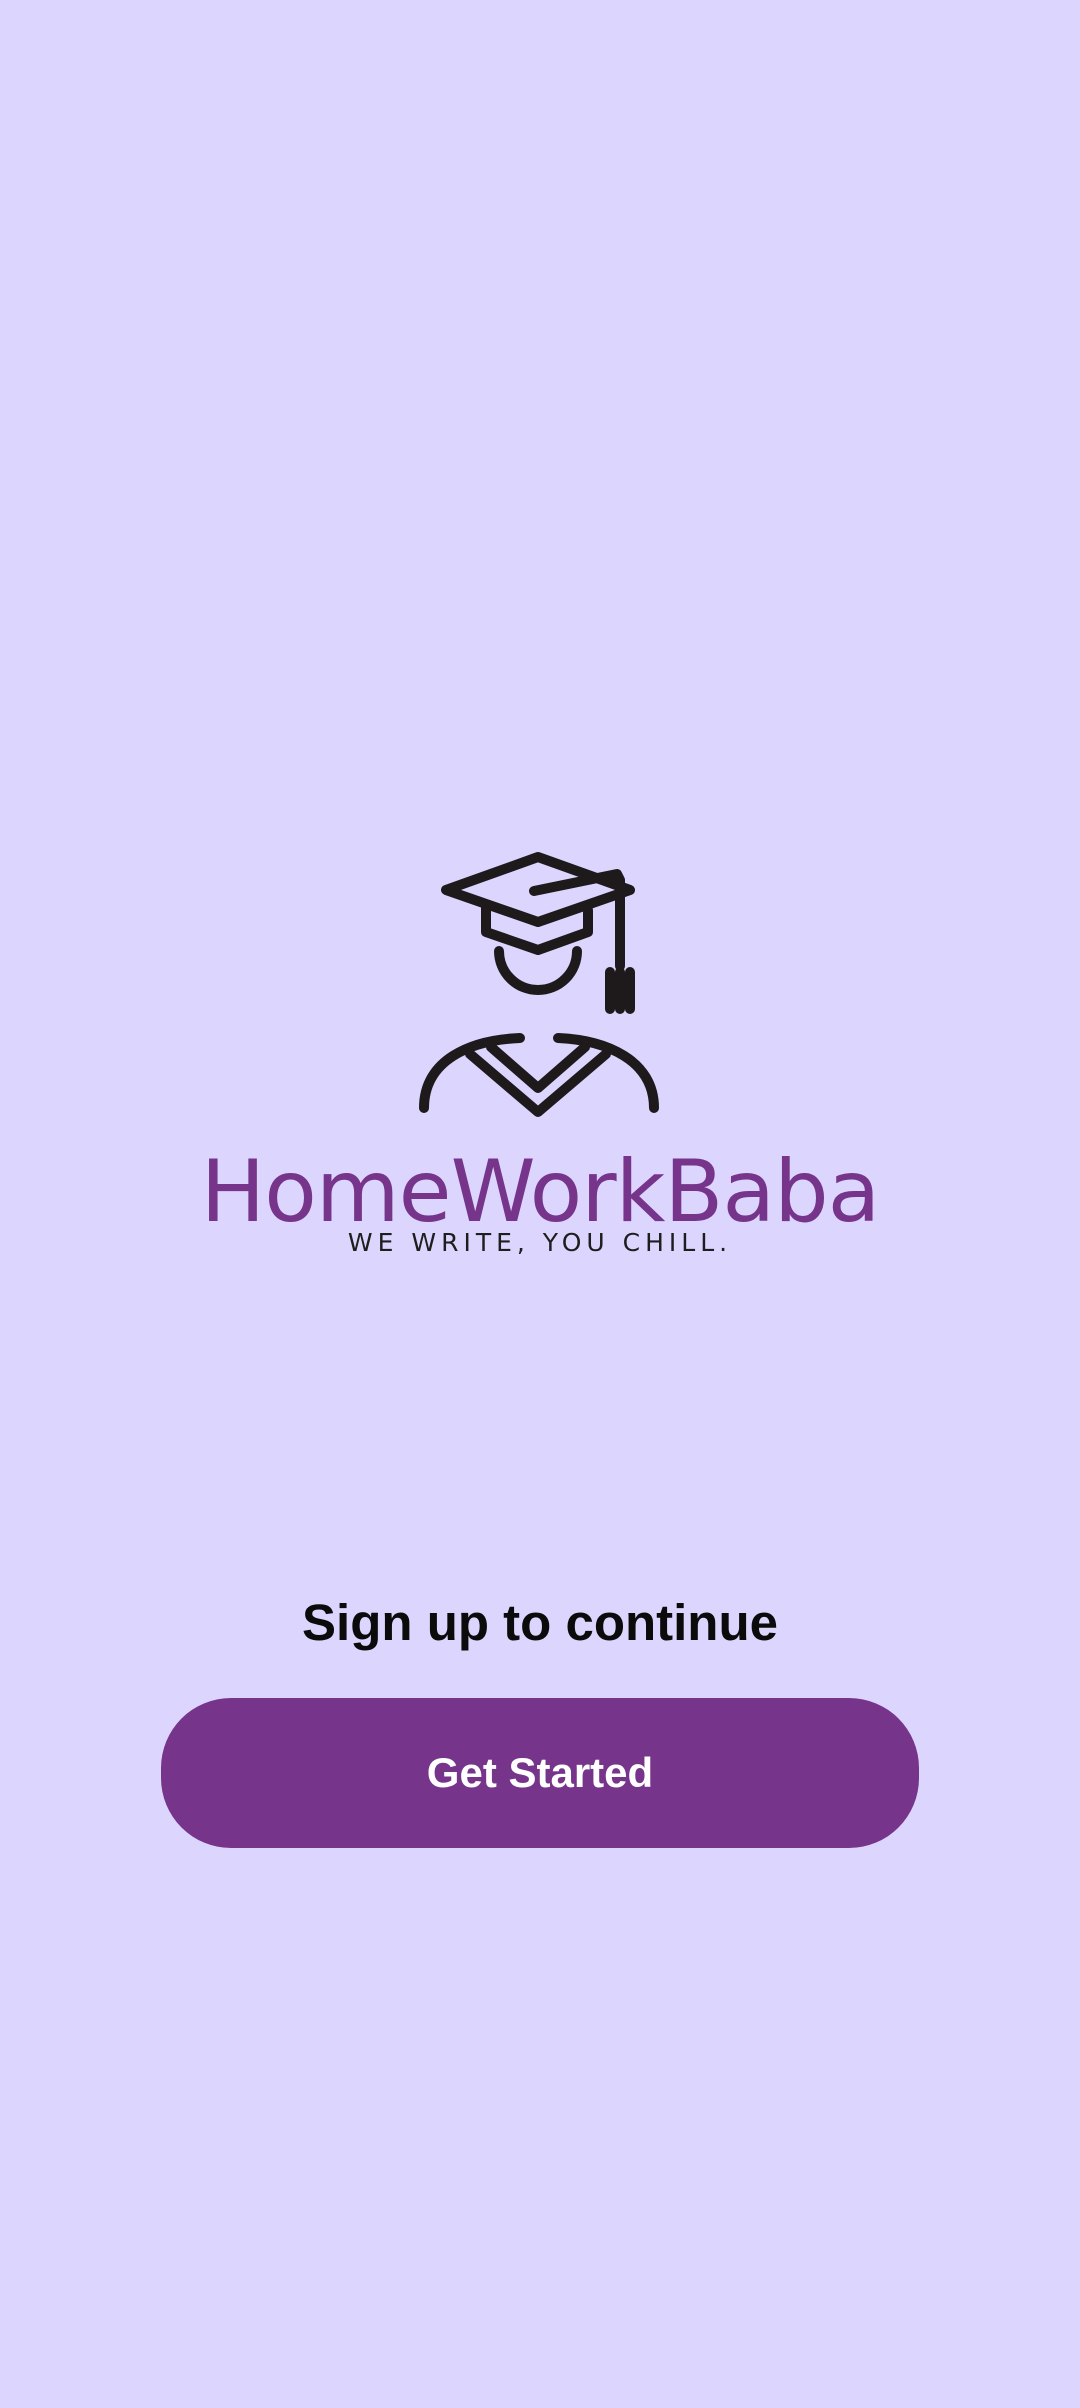 The width and height of the screenshot is (1080, 2408). Describe the element at coordinates (540, 1622) in the screenshot. I see `signup-heading: Sign up to continue` at that location.